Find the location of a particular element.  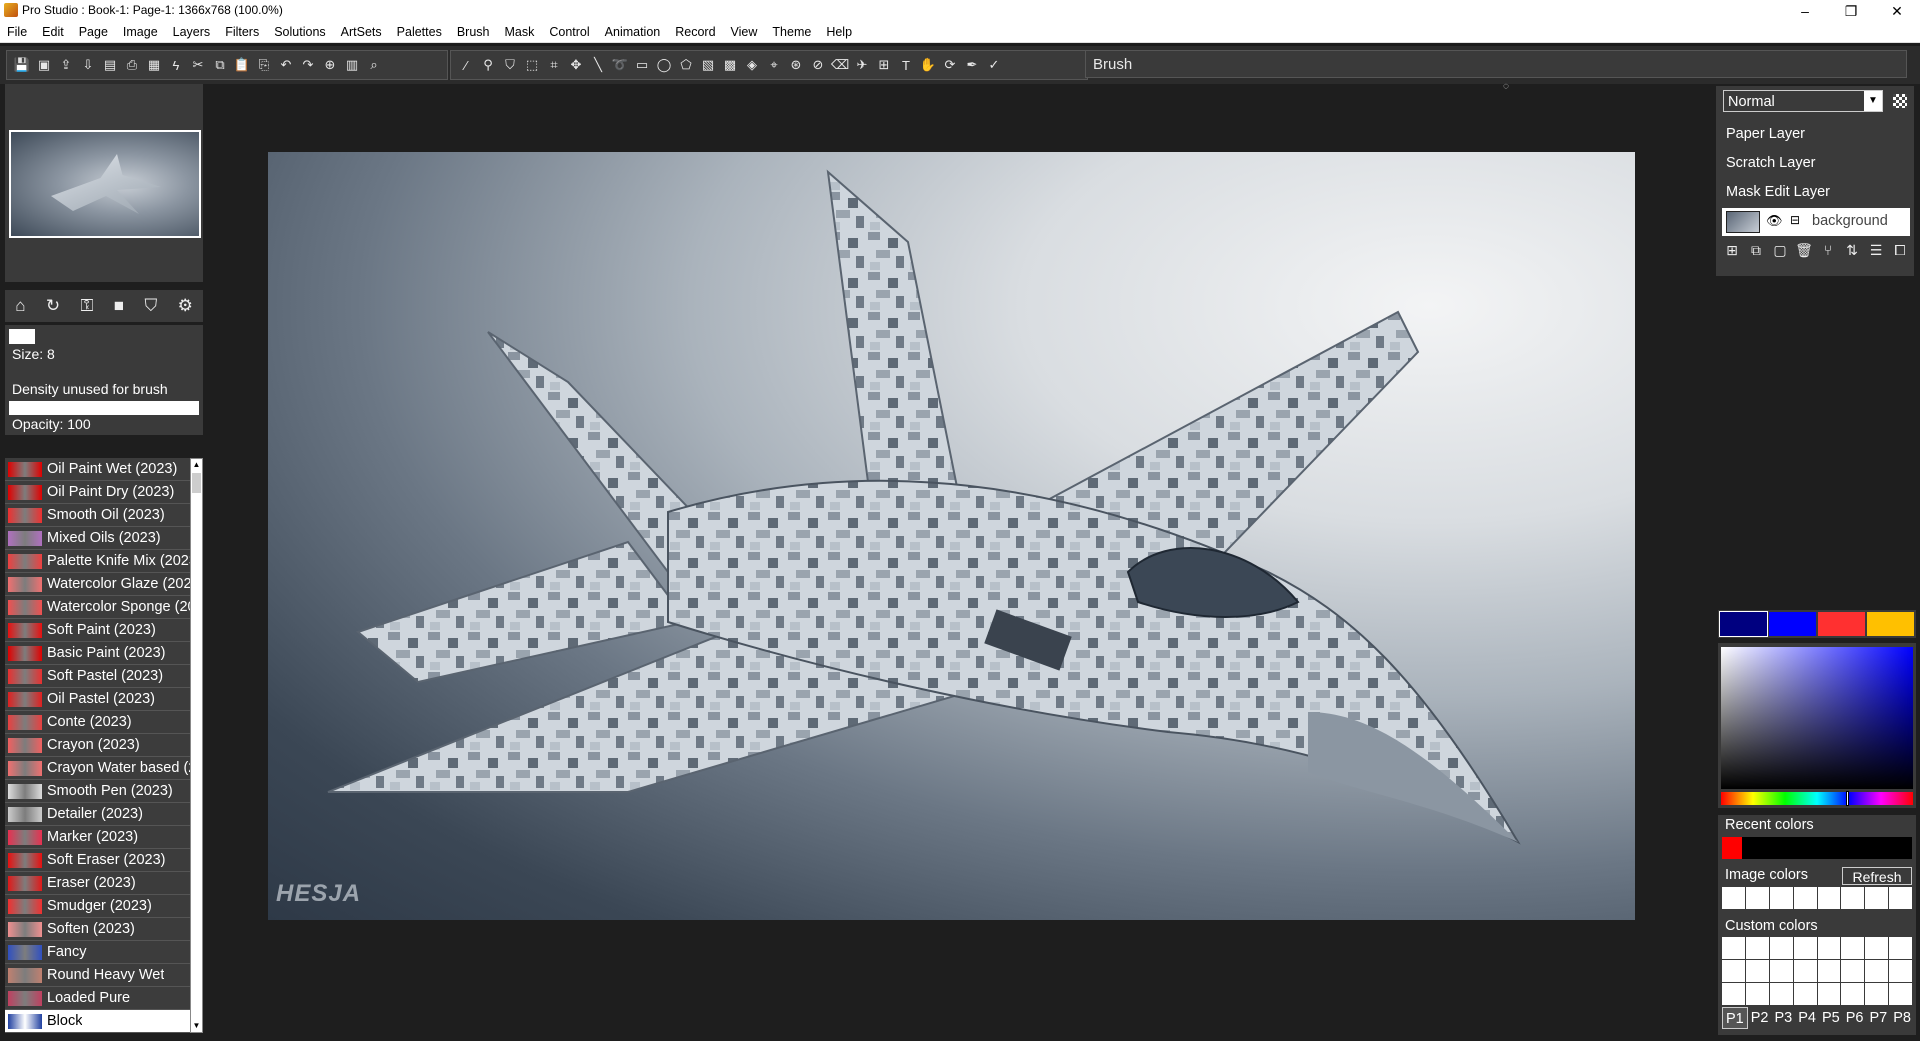

redo-icon: ↷ is located at coordinates (308, 65).